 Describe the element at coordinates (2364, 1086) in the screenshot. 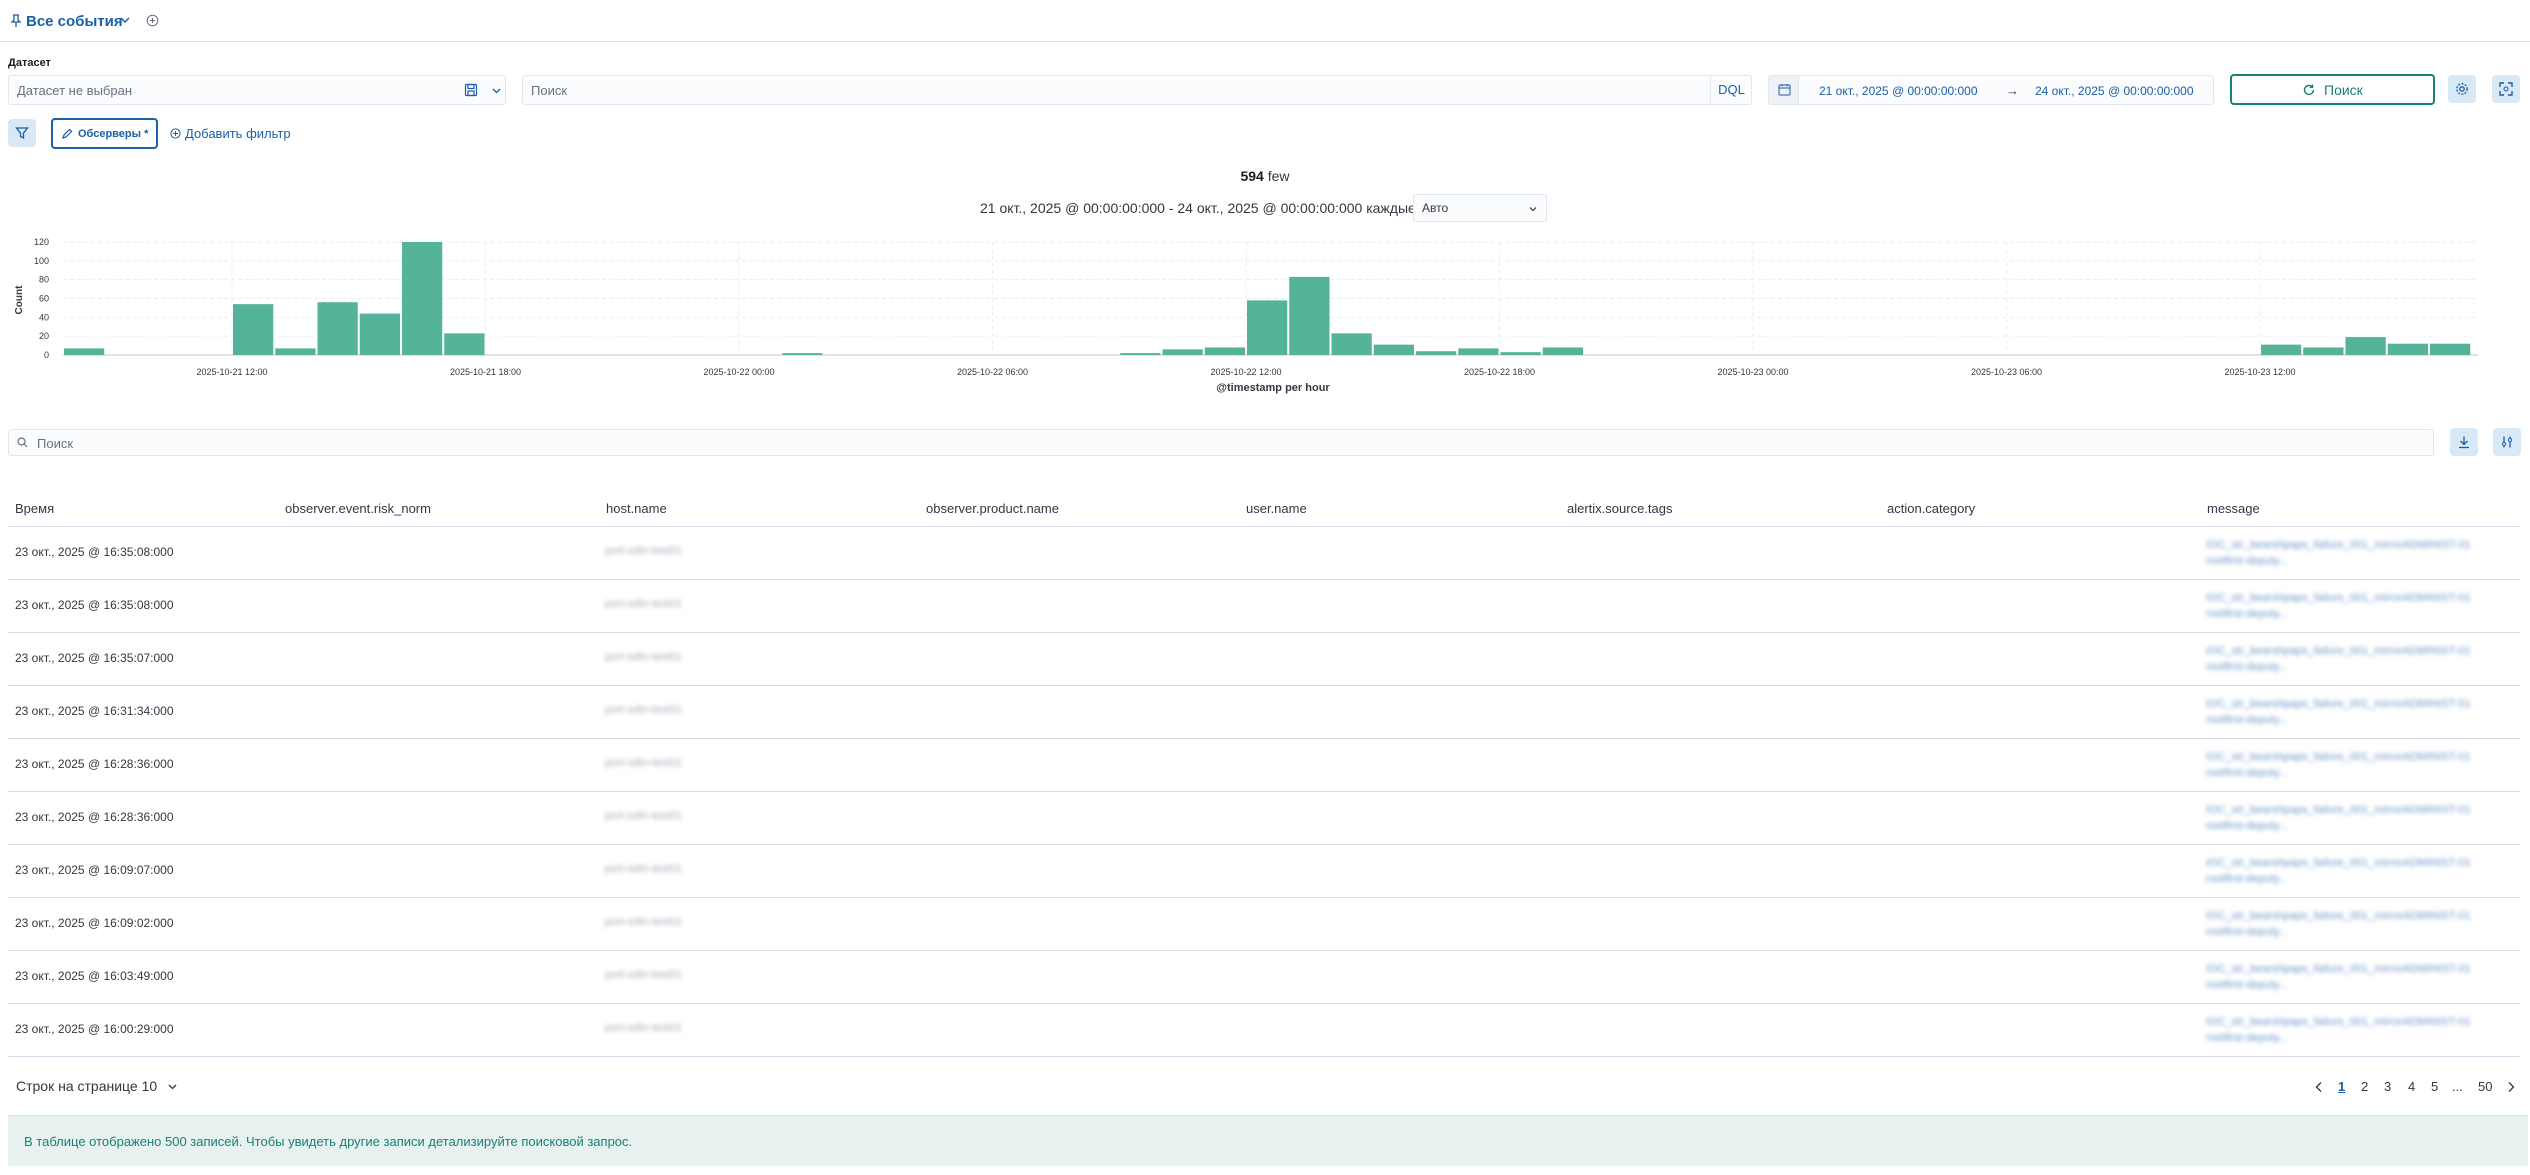

I see `page-link-2: 2` at that location.